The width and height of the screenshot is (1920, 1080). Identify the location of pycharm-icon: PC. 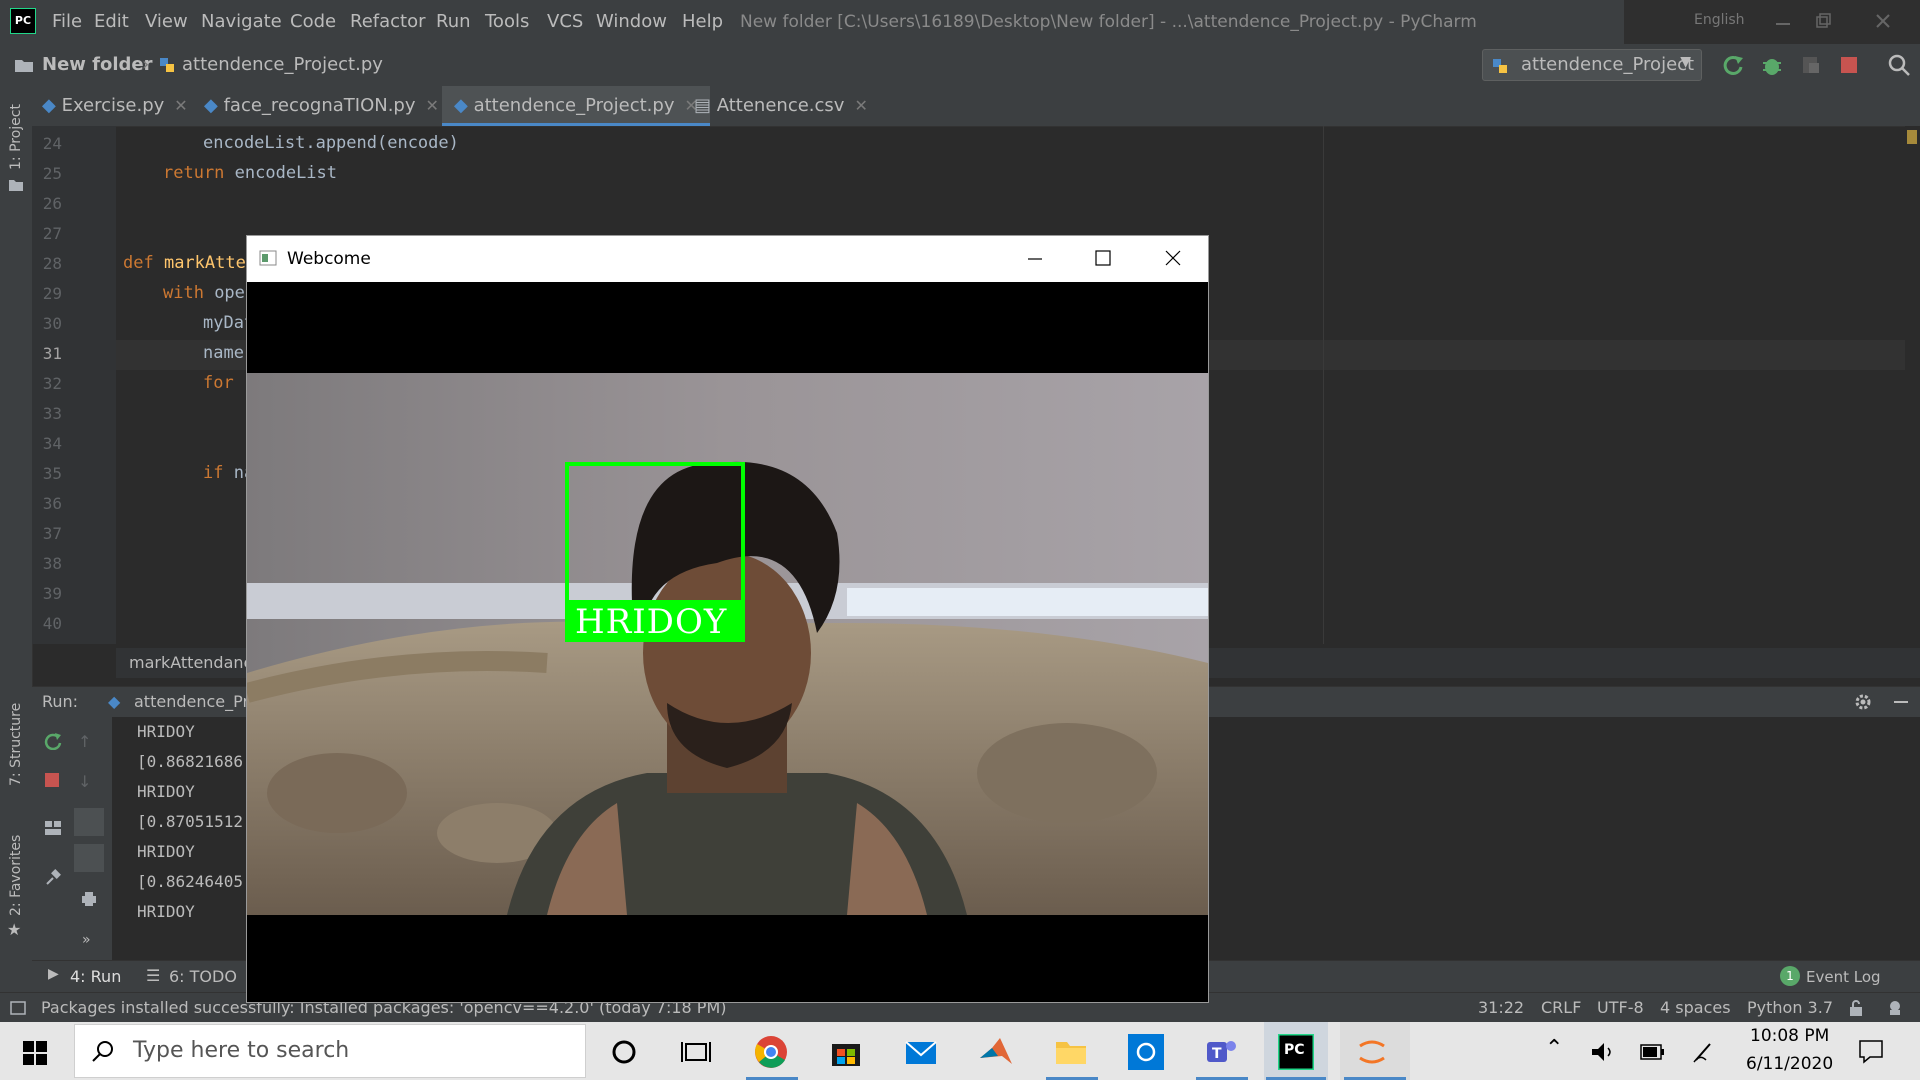
(1296, 1052).